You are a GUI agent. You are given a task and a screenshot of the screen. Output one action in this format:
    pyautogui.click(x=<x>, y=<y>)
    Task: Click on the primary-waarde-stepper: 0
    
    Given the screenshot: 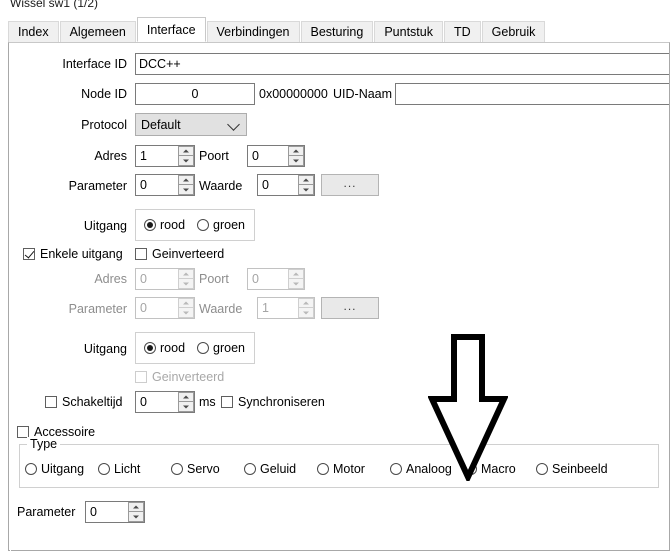 What is the action you would take?
    pyautogui.click(x=286, y=185)
    